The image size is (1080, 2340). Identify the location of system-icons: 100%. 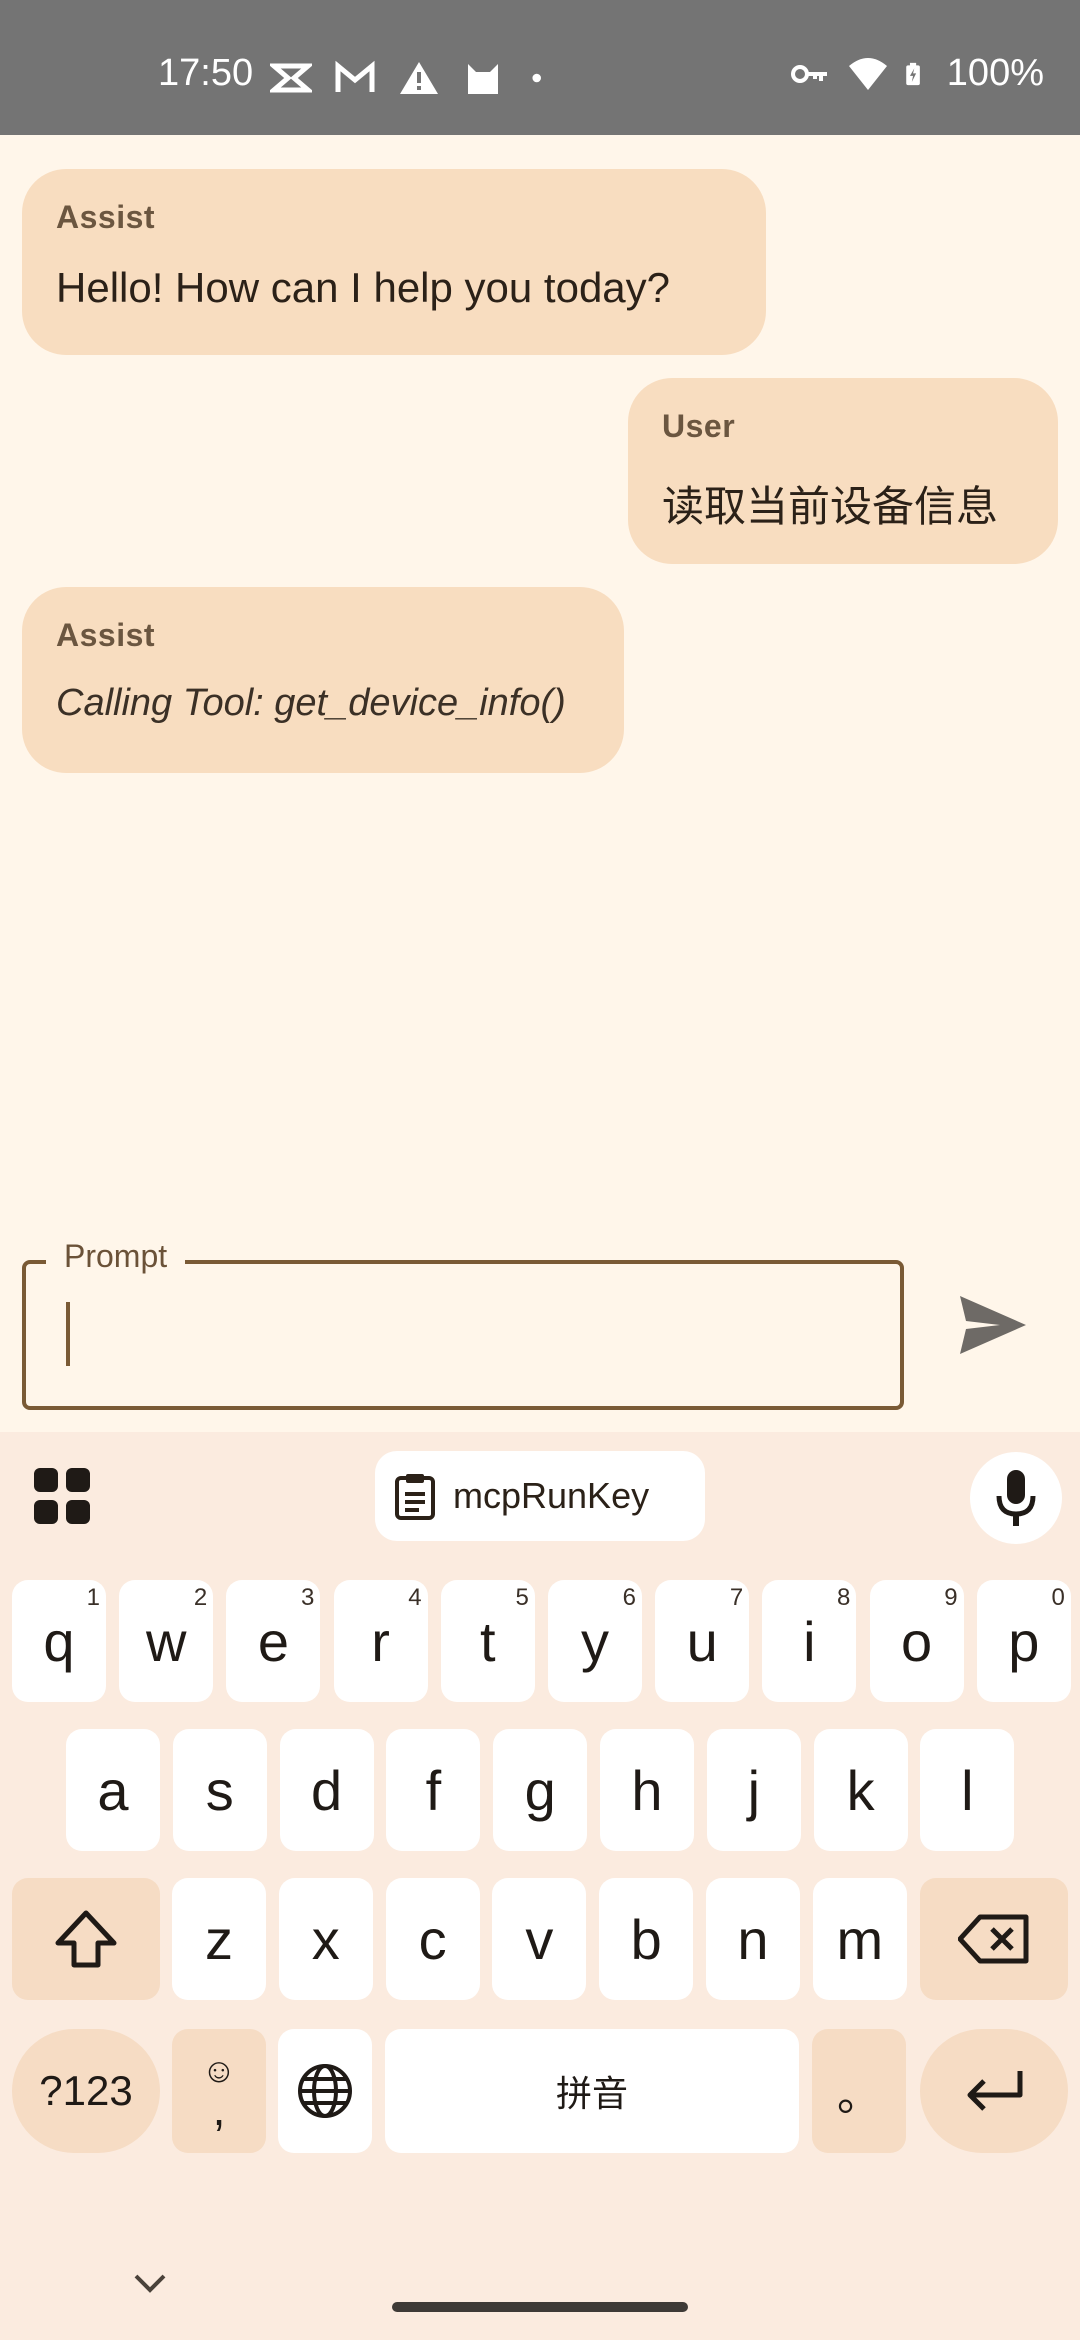
(916, 73).